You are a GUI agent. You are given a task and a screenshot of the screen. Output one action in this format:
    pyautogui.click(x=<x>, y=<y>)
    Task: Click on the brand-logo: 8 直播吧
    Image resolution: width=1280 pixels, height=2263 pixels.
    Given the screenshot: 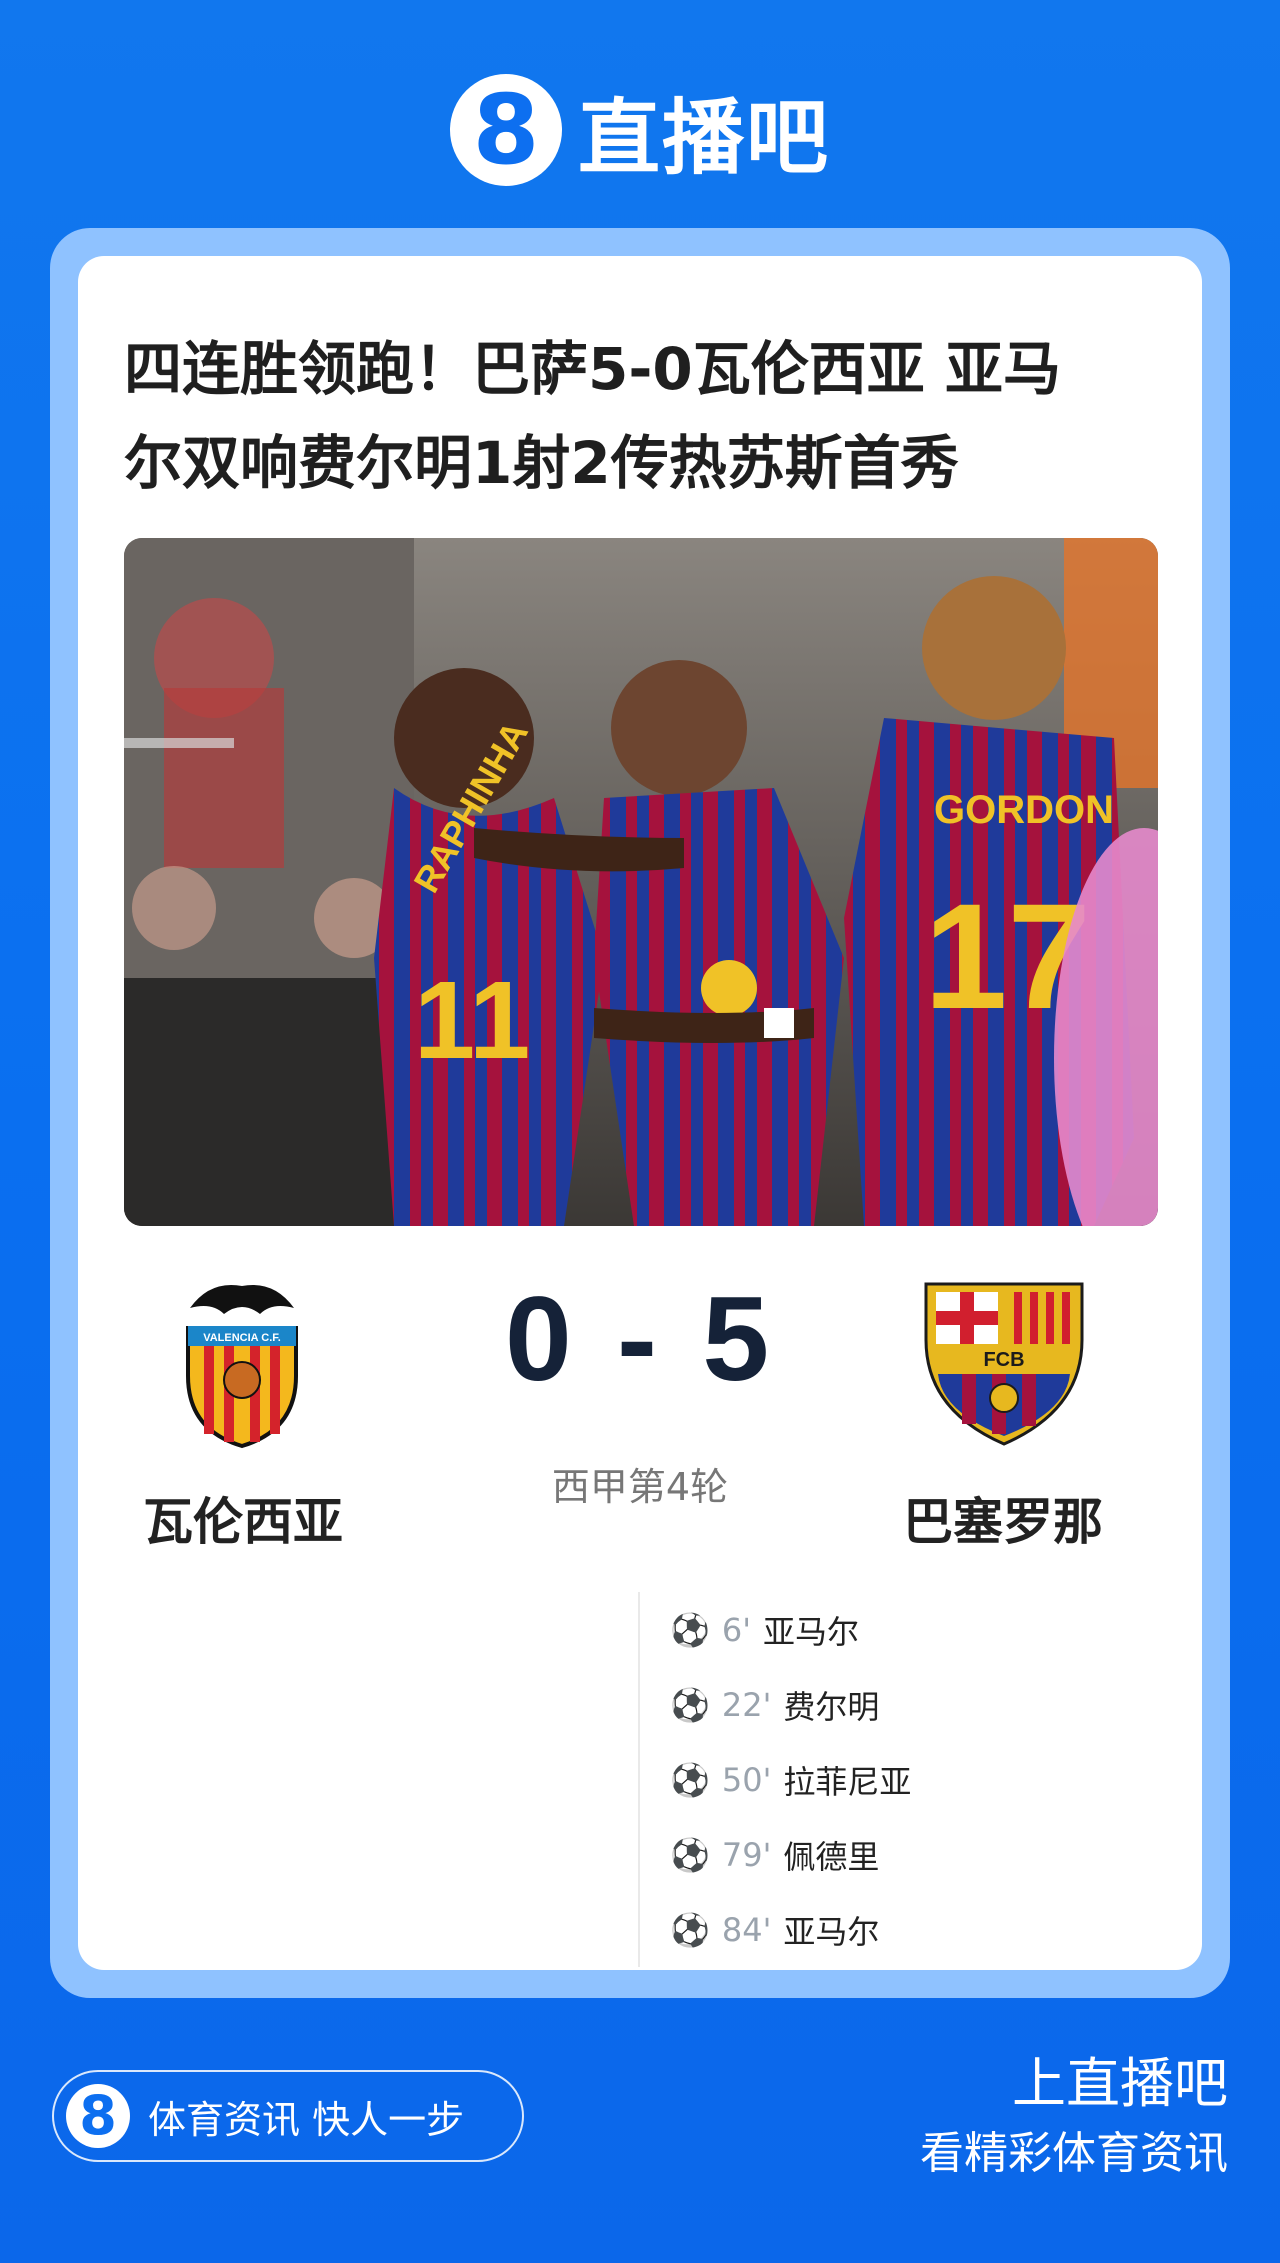 What is the action you would take?
    pyautogui.click(x=640, y=130)
    